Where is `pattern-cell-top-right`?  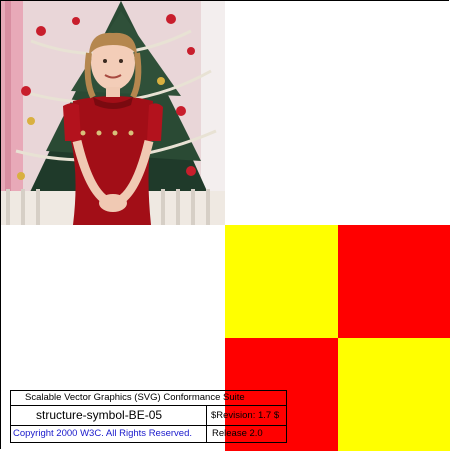 pattern-cell-top-right is located at coordinates (394, 281).